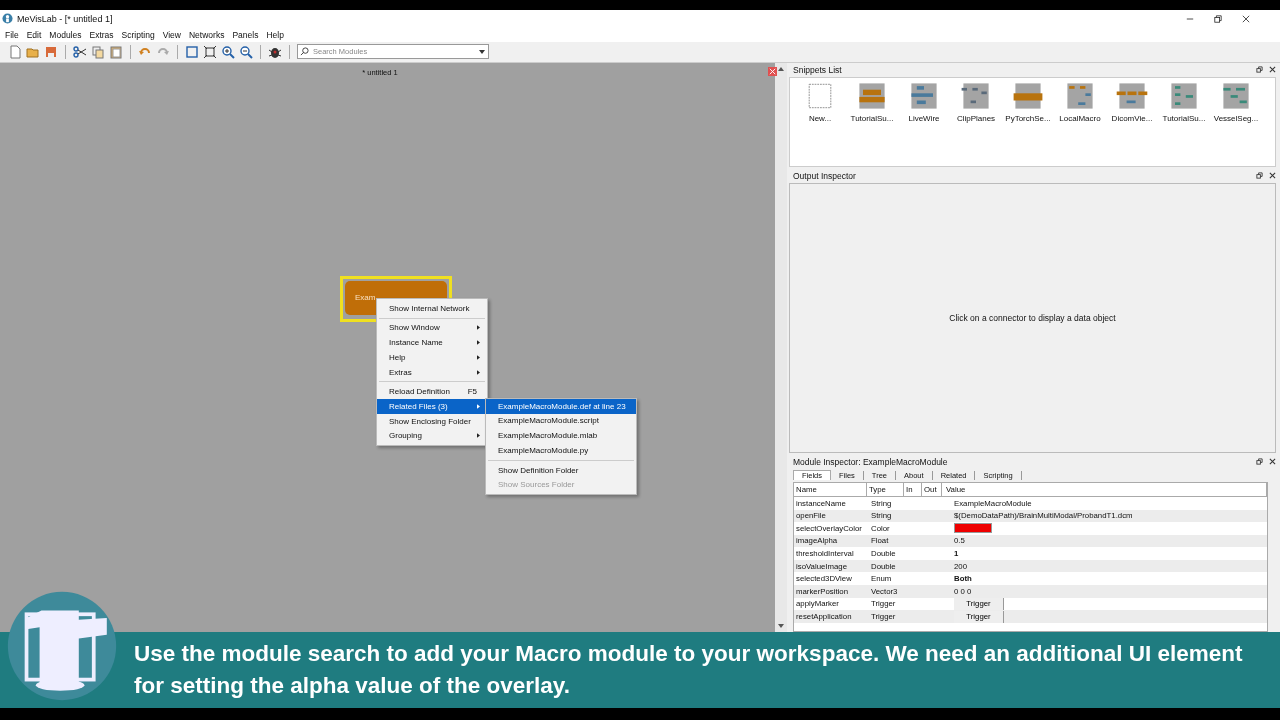  What do you see at coordinates (419, 406) in the screenshot?
I see `menu-item-label: Related Files (3)` at bounding box center [419, 406].